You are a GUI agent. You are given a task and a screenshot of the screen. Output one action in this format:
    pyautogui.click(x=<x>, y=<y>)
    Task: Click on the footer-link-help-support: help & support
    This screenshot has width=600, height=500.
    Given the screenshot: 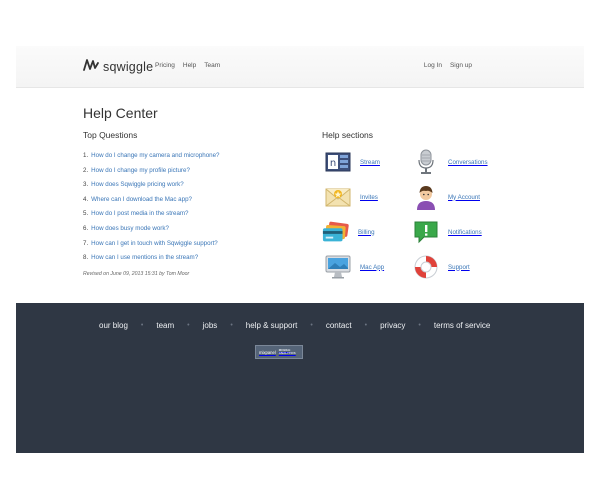 What is the action you would take?
    pyautogui.click(x=272, y=325)
    